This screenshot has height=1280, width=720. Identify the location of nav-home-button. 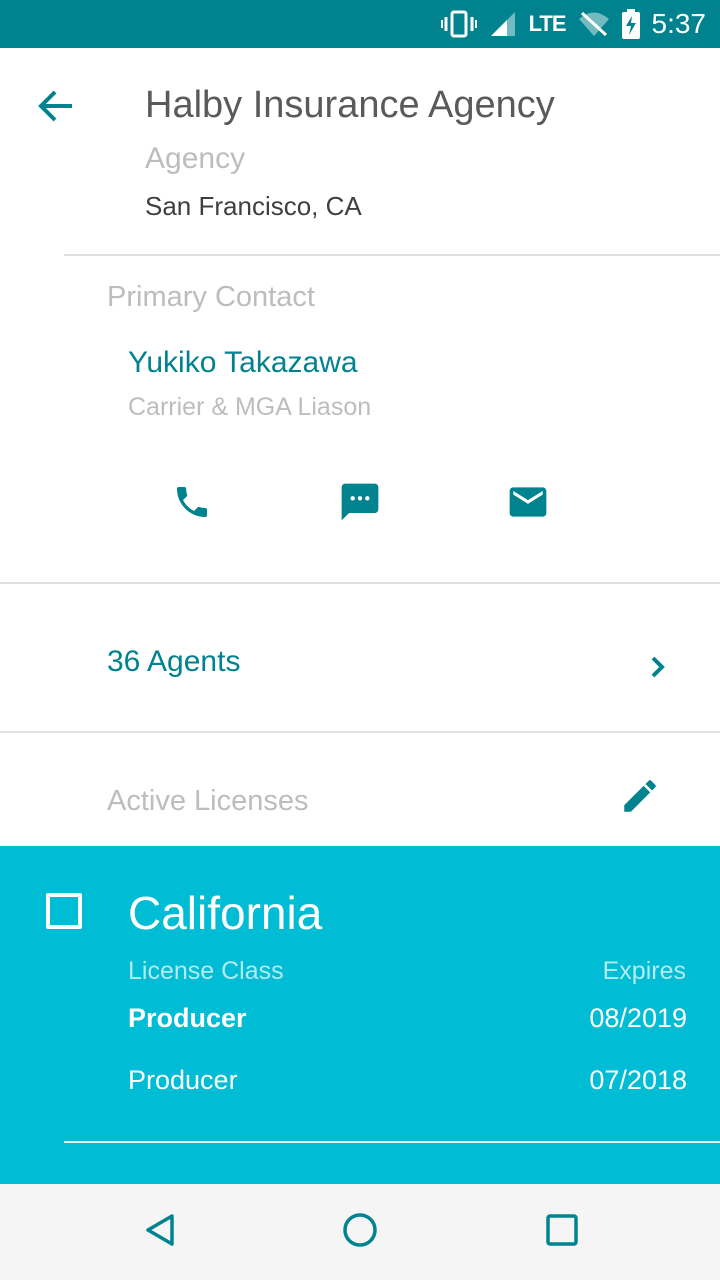
(360, 1232).